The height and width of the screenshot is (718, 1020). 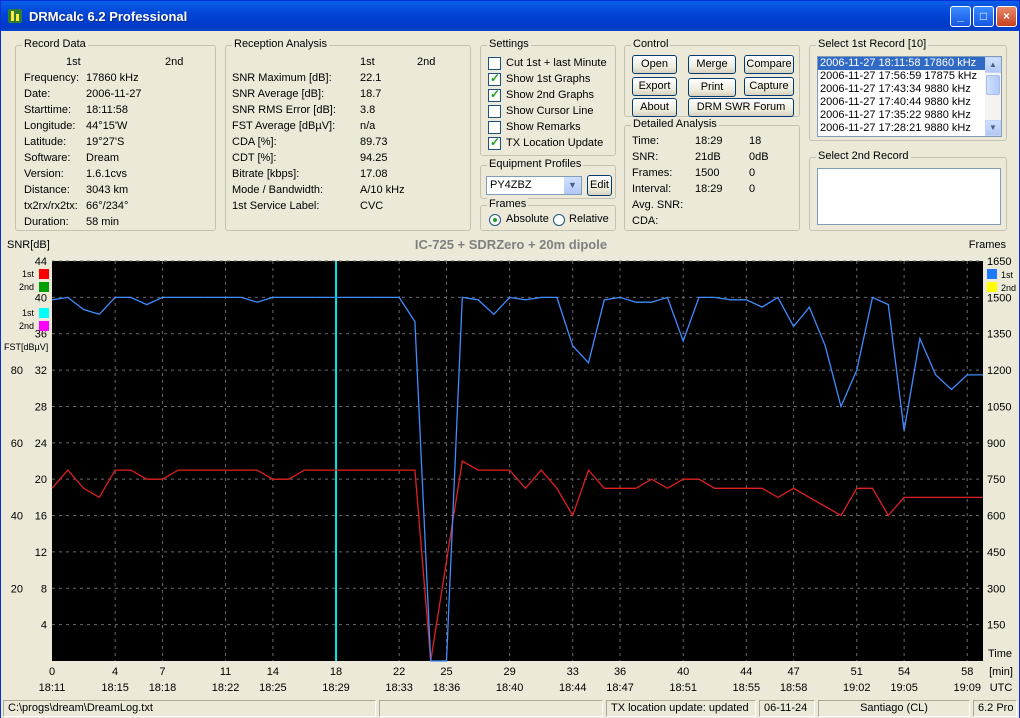 What do you see at coordinates (646, 141) in the screenshot?
I see `detailed-field-label: Time:` at bounding box center [646, 141].